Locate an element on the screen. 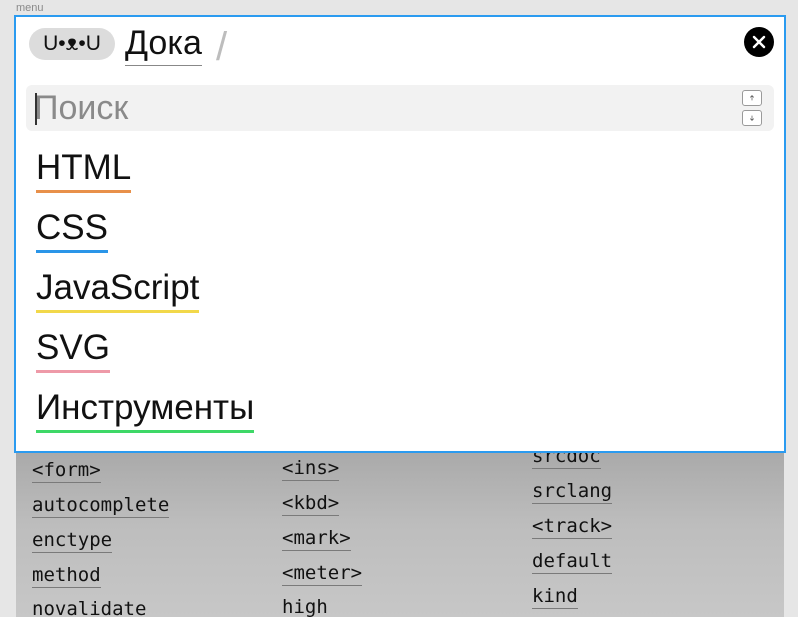  arrow-down-icon is located at coordinates (752, 118).